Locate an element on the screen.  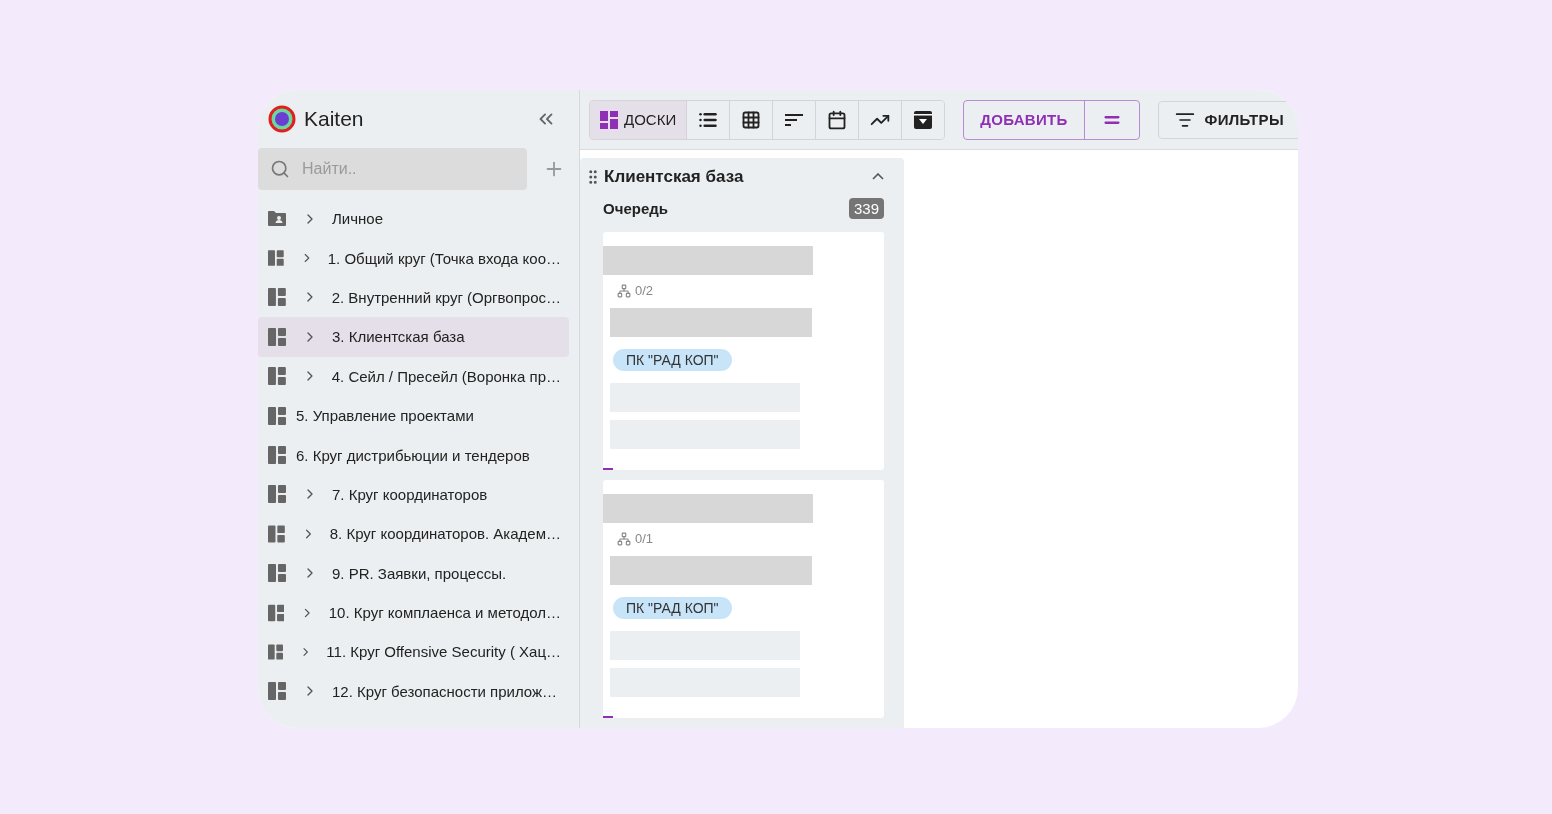
card: 0/1 ПК "РАД КОП" is located at coordinates (743, 599).